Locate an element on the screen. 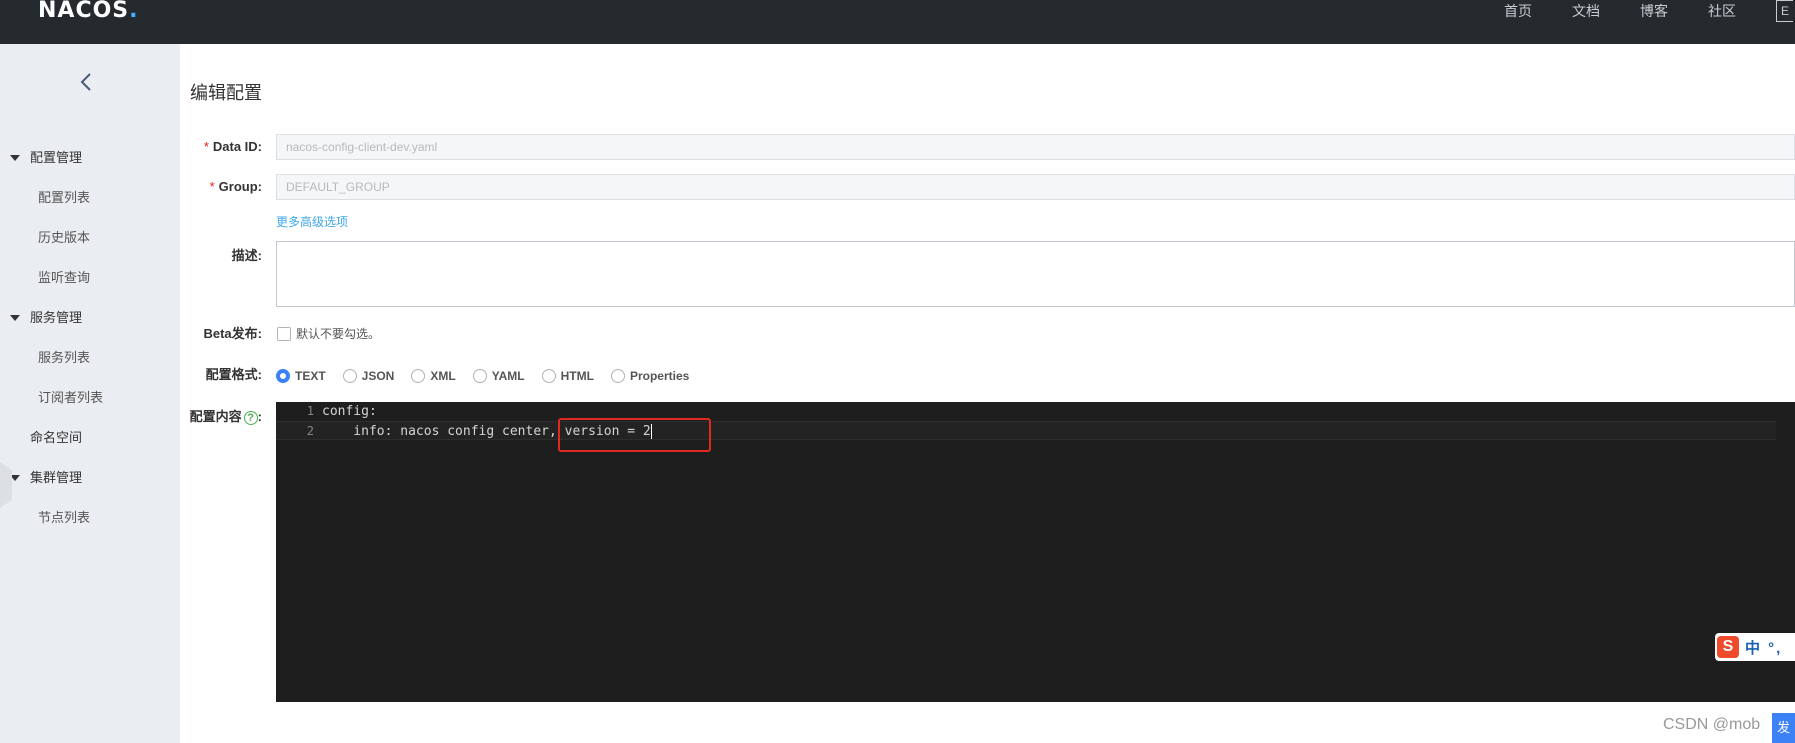 The image size is (1795, 743). help-question-icon: ? is located at coordinates (250, 417).